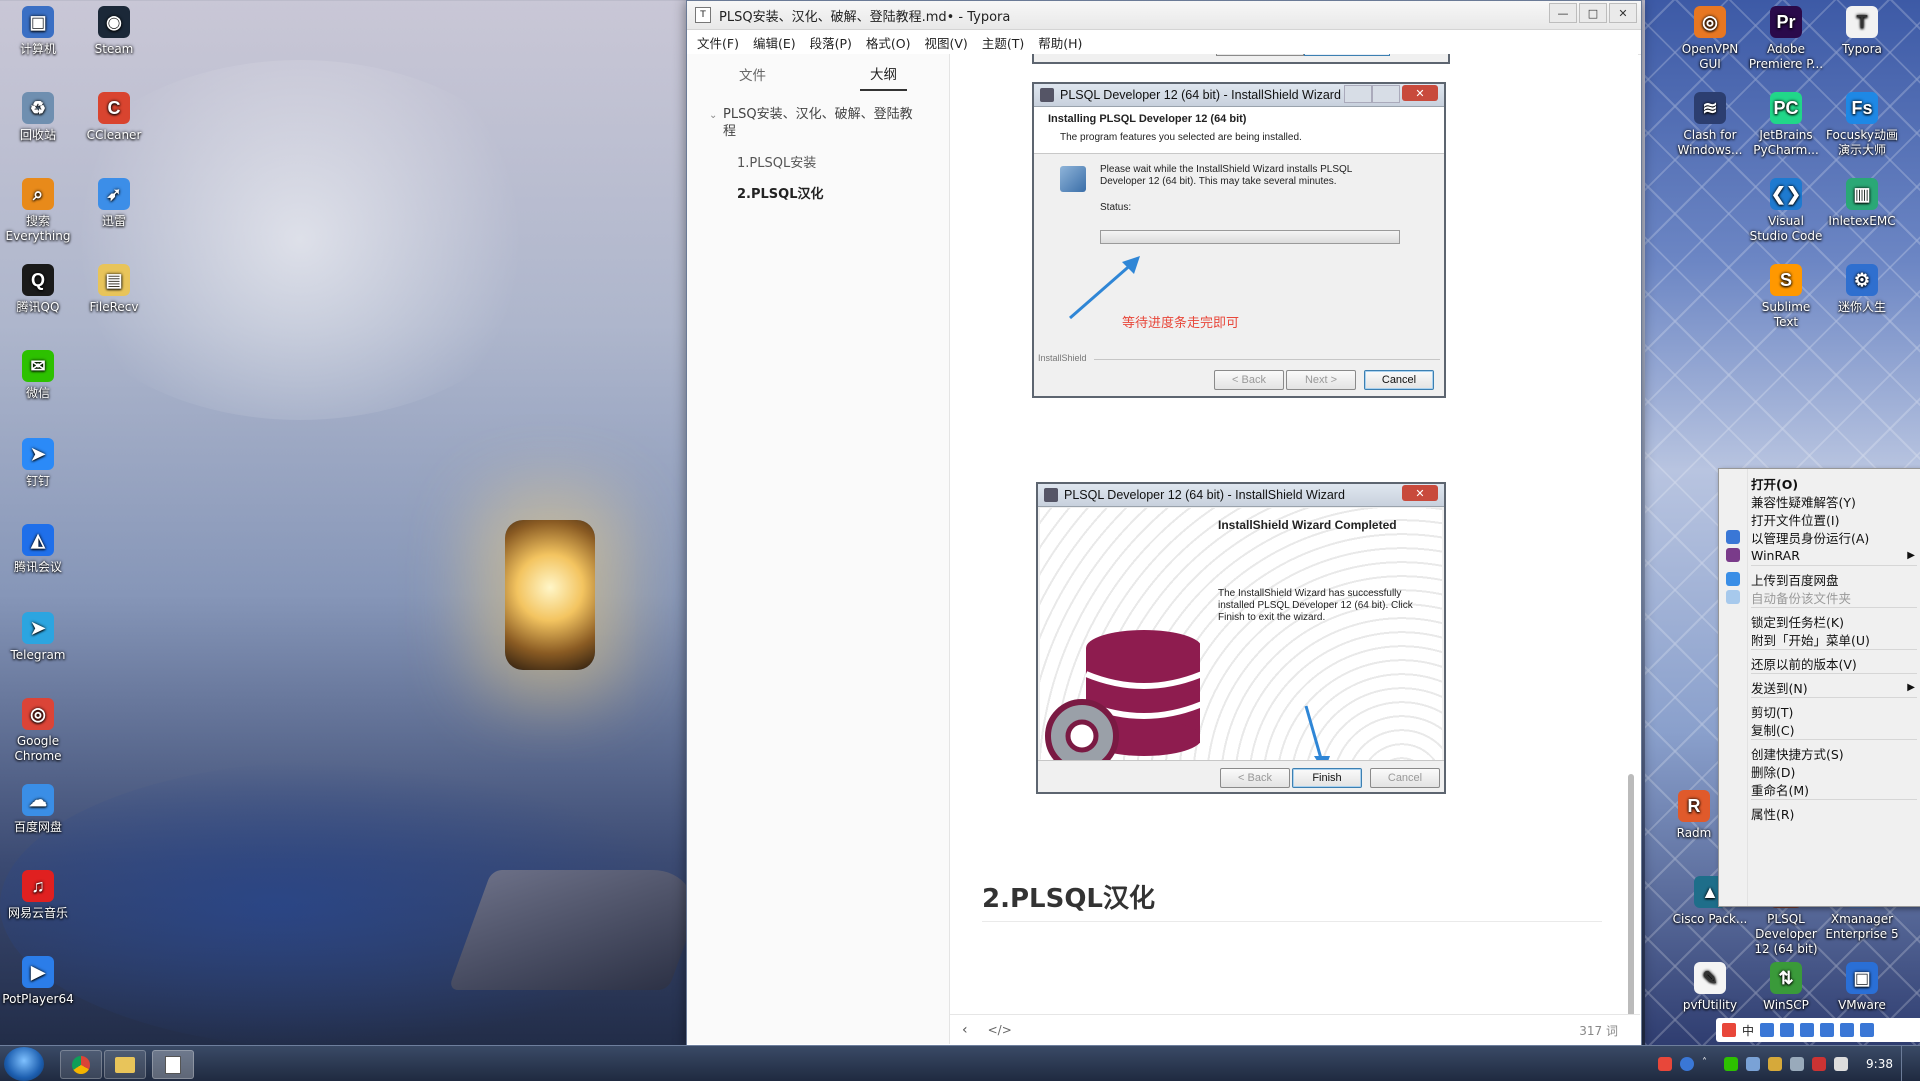 This screenshot has height=1081, width=1920. Describe the element at coordinates (1709, 1064) in the screenshot. I see `chevron-up-icon: ˄` at that location.